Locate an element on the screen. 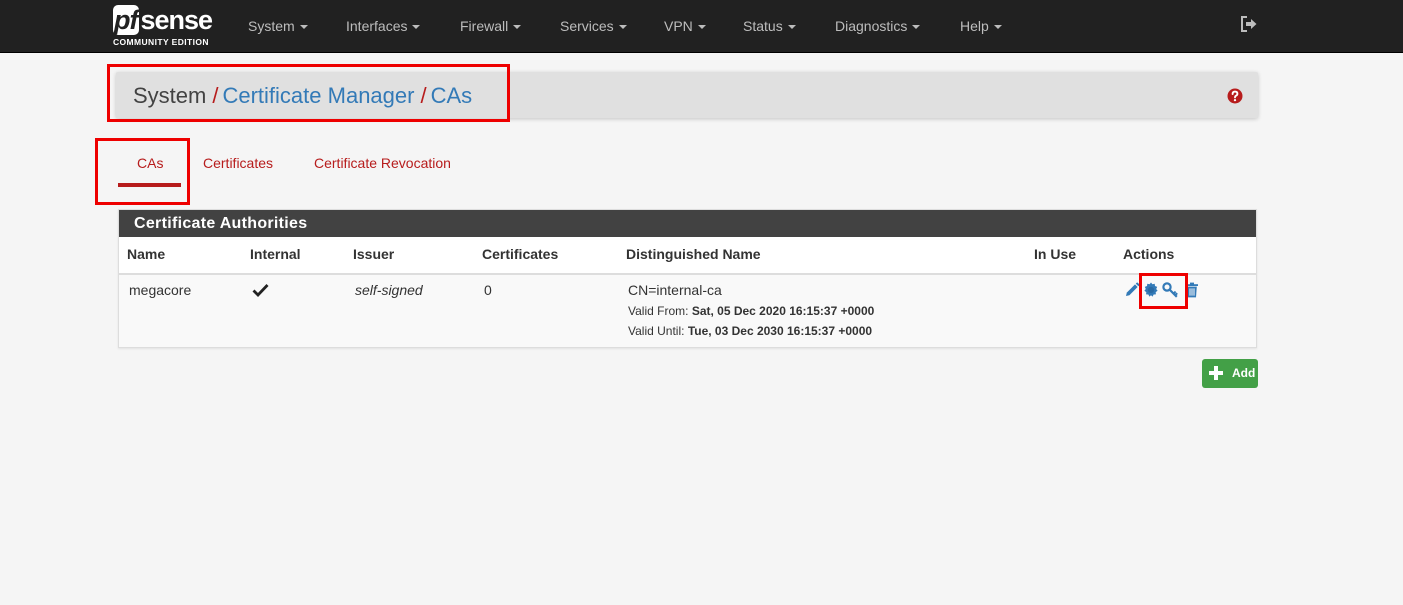 The width and height of the screenshot is (1403, 605). issuer-cell: self-signed is located at coordinates (389, 290).